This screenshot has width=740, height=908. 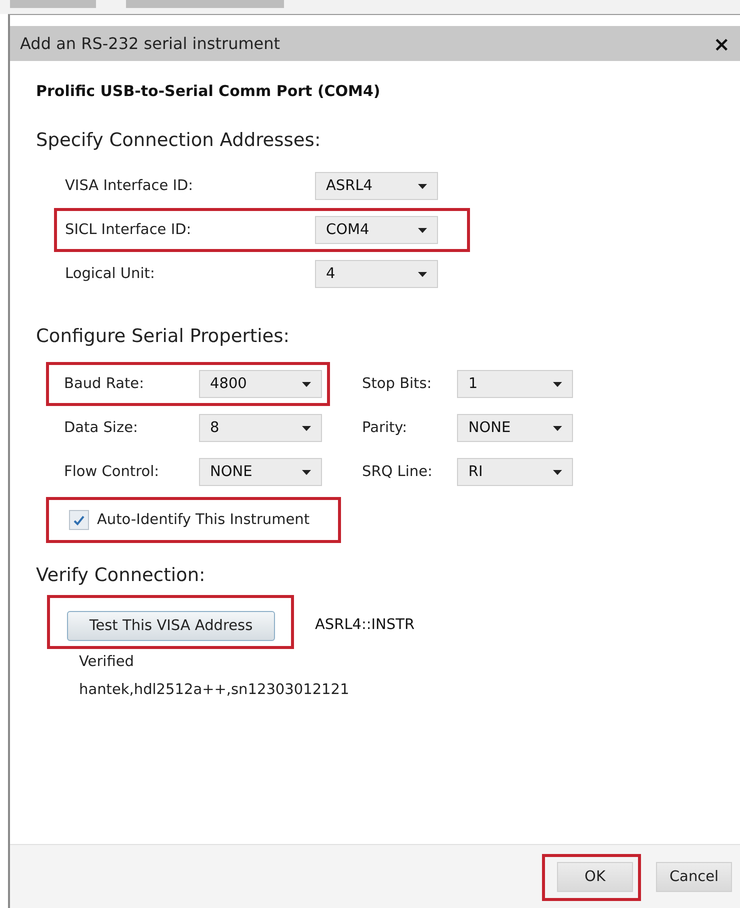 I want to click on dropdown: COM4, so click(x=376, y=230).